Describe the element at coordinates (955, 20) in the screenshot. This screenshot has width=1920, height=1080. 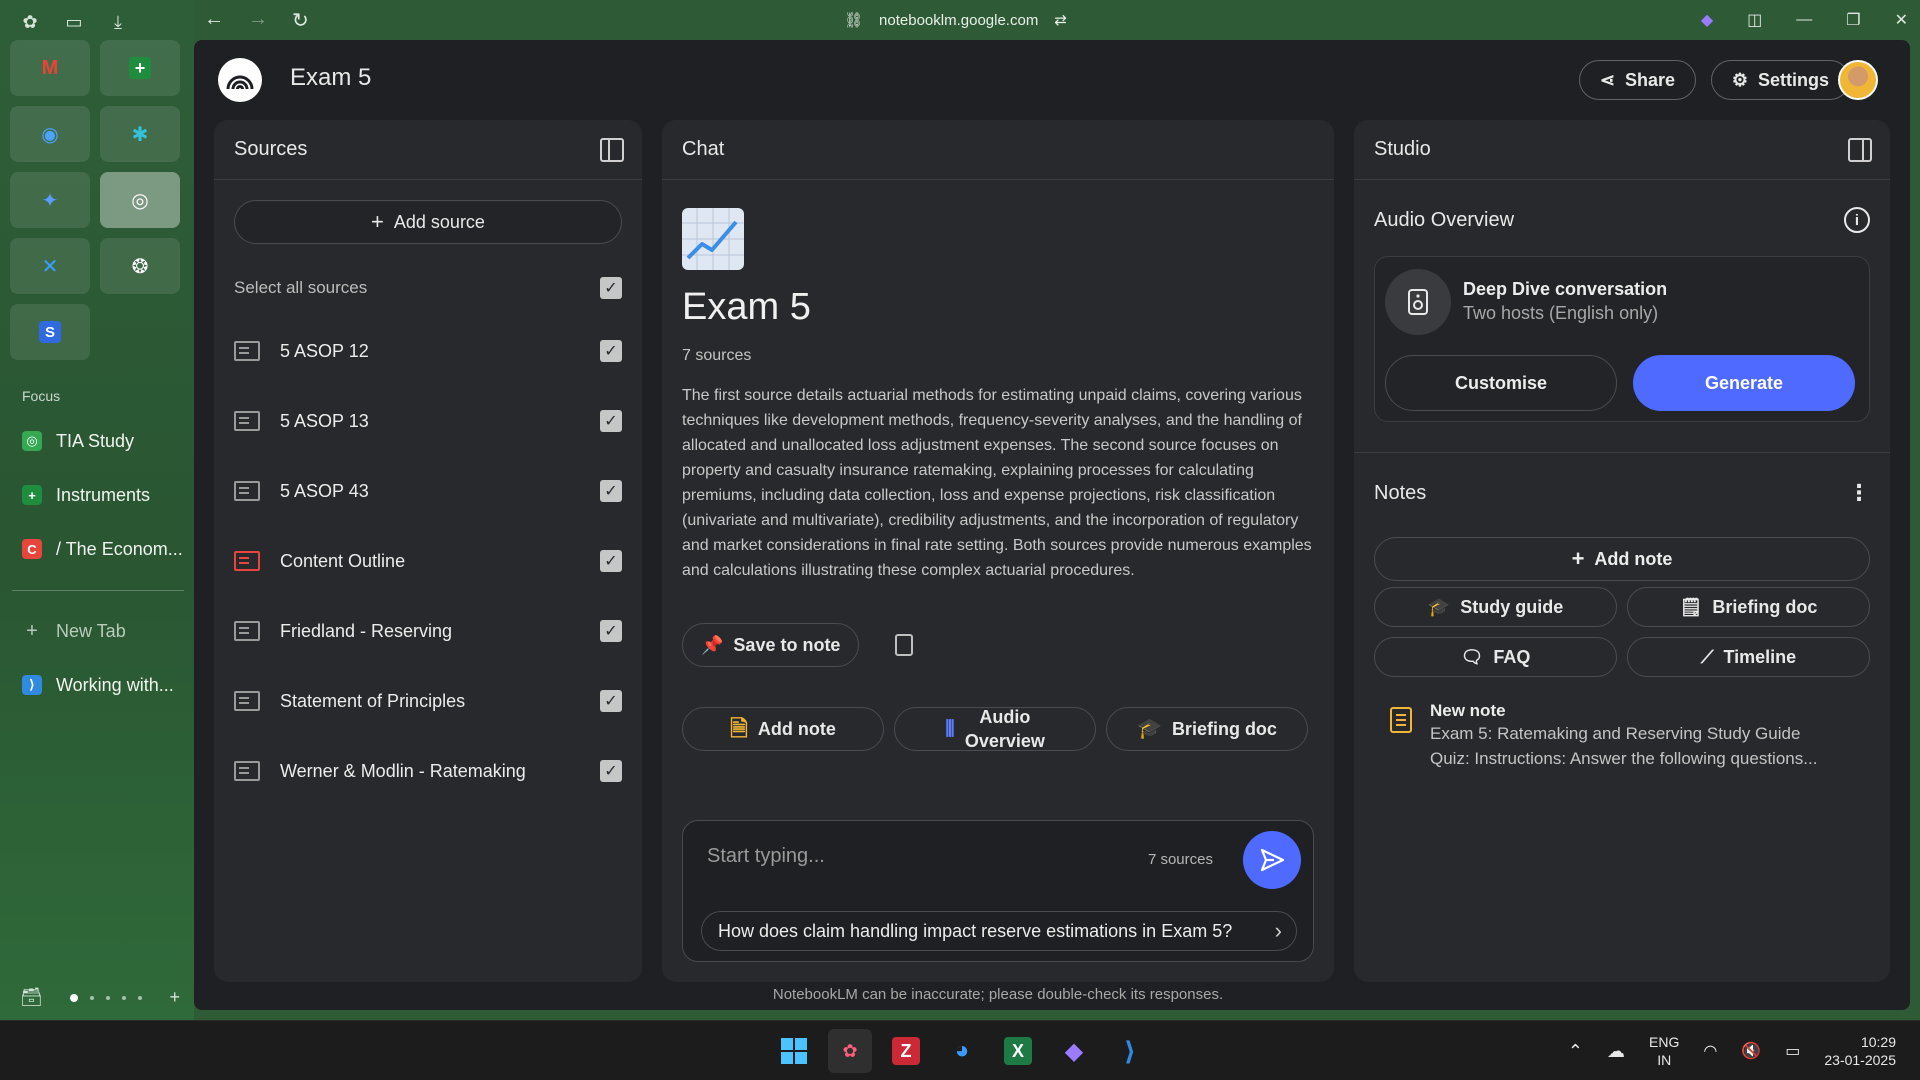
I see `url-bar: ⛓ notebooklm.google.com ⇄` at that location.